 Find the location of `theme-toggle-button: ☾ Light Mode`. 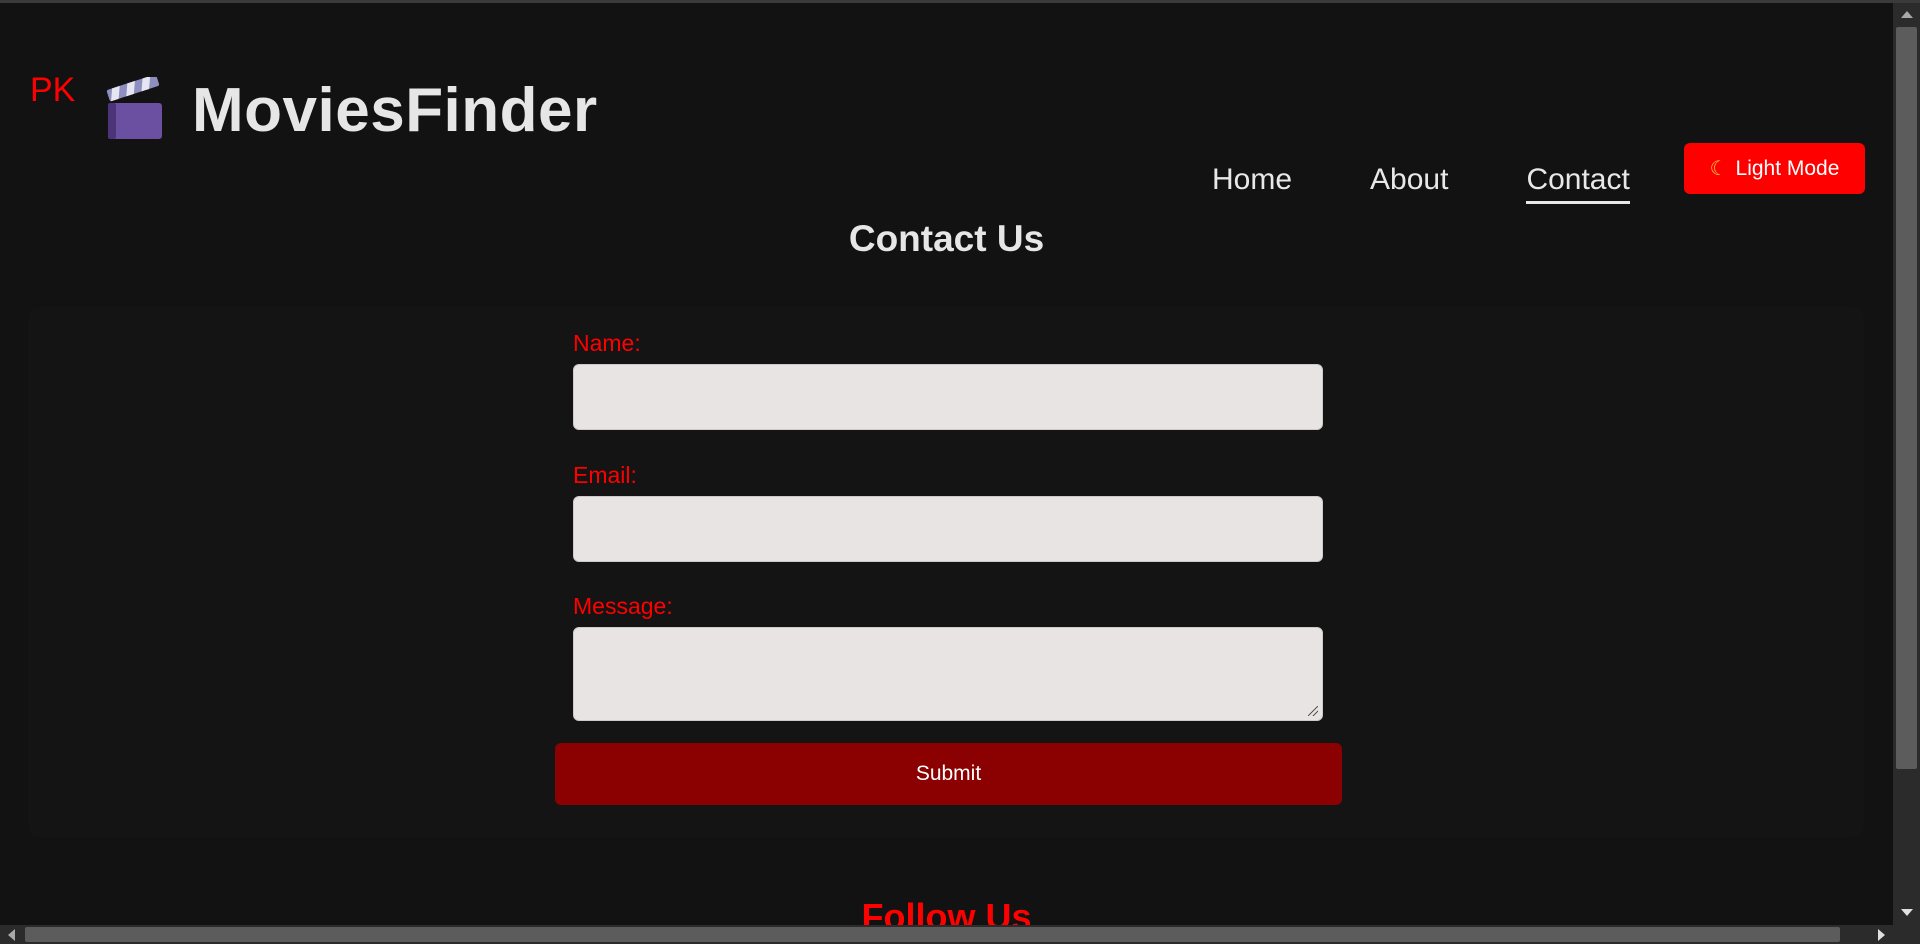

theme-toggle-button: ☾ Light Mode is located at coordinates (1774, 168).